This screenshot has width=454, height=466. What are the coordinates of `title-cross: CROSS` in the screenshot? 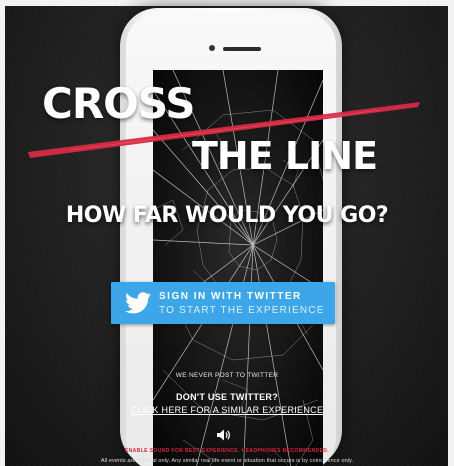 It's located at (118, 103).